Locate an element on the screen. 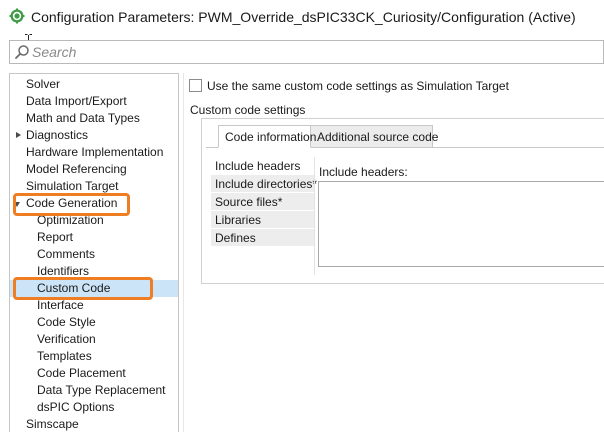 The height and width of the screenshot is (432, 604). tab-code-information: Code information is located at coordinates (267, 136).